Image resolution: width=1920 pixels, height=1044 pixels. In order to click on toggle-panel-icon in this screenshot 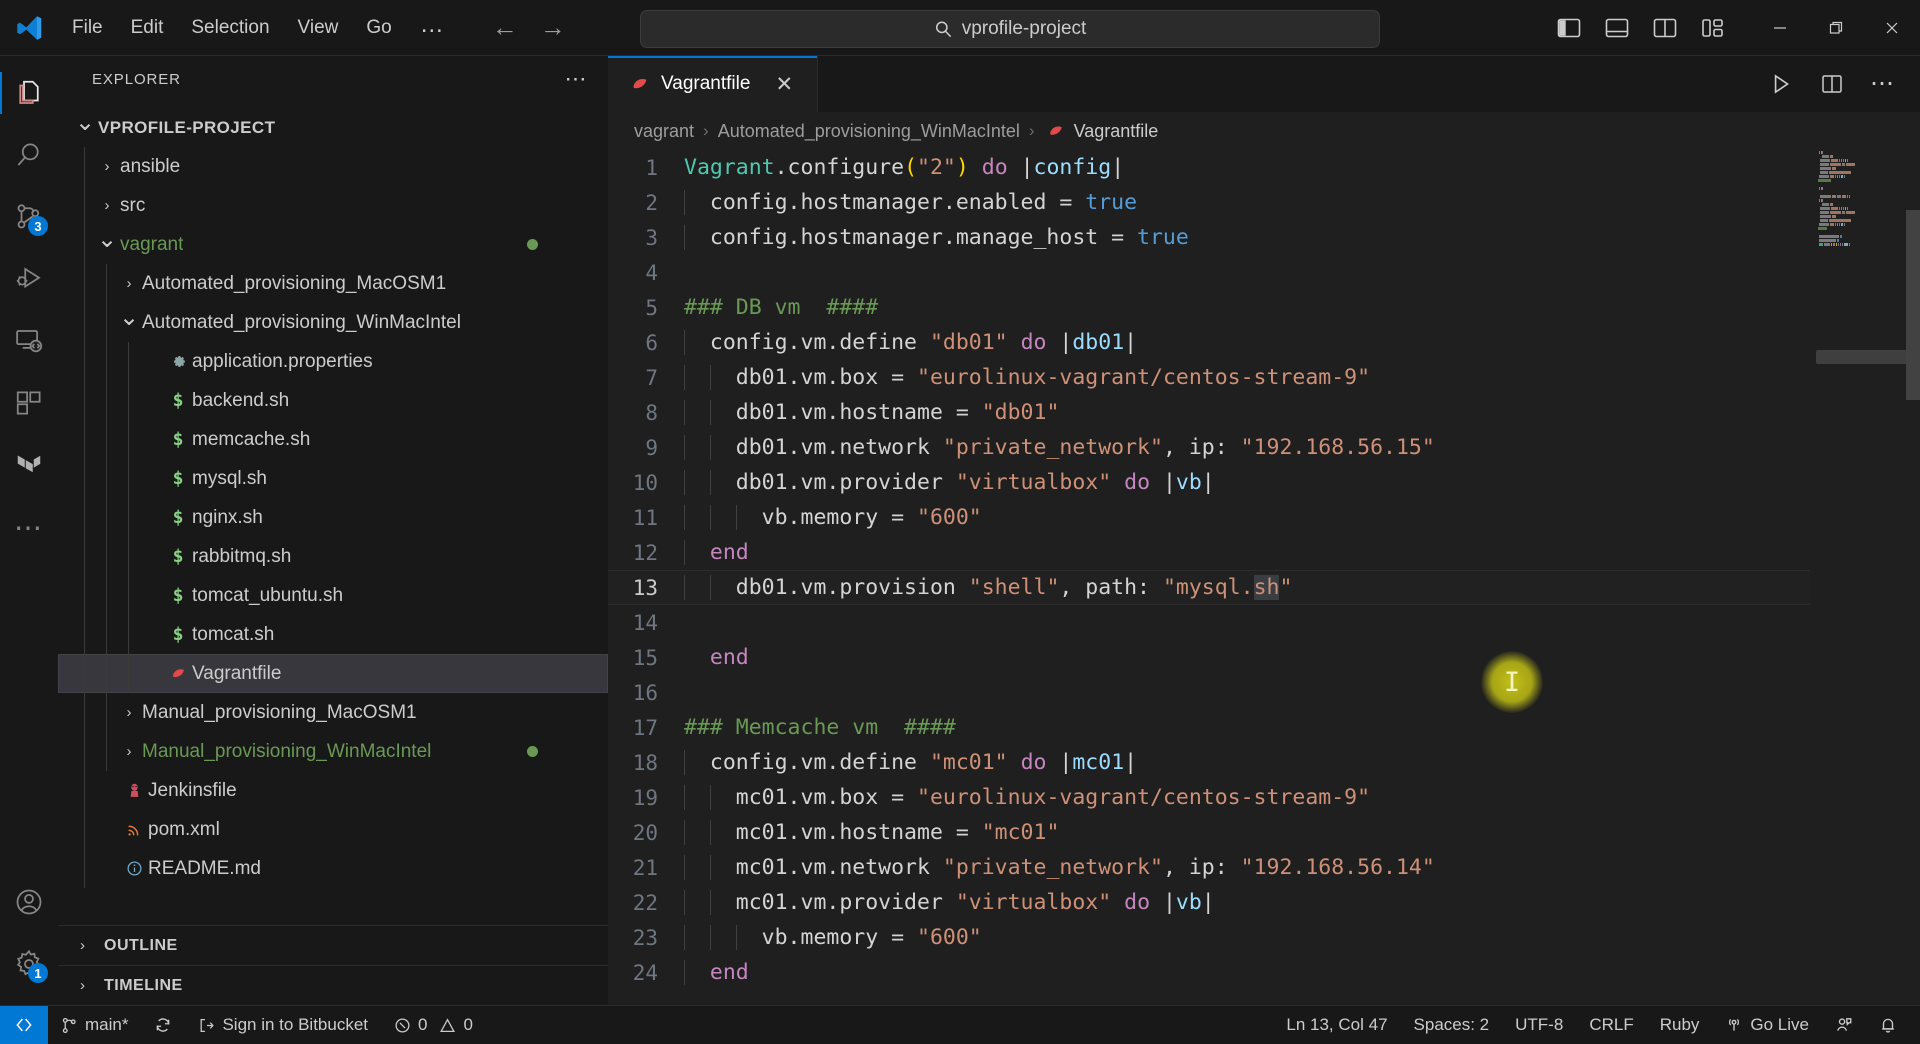, I will do `click(1617, 28)`.